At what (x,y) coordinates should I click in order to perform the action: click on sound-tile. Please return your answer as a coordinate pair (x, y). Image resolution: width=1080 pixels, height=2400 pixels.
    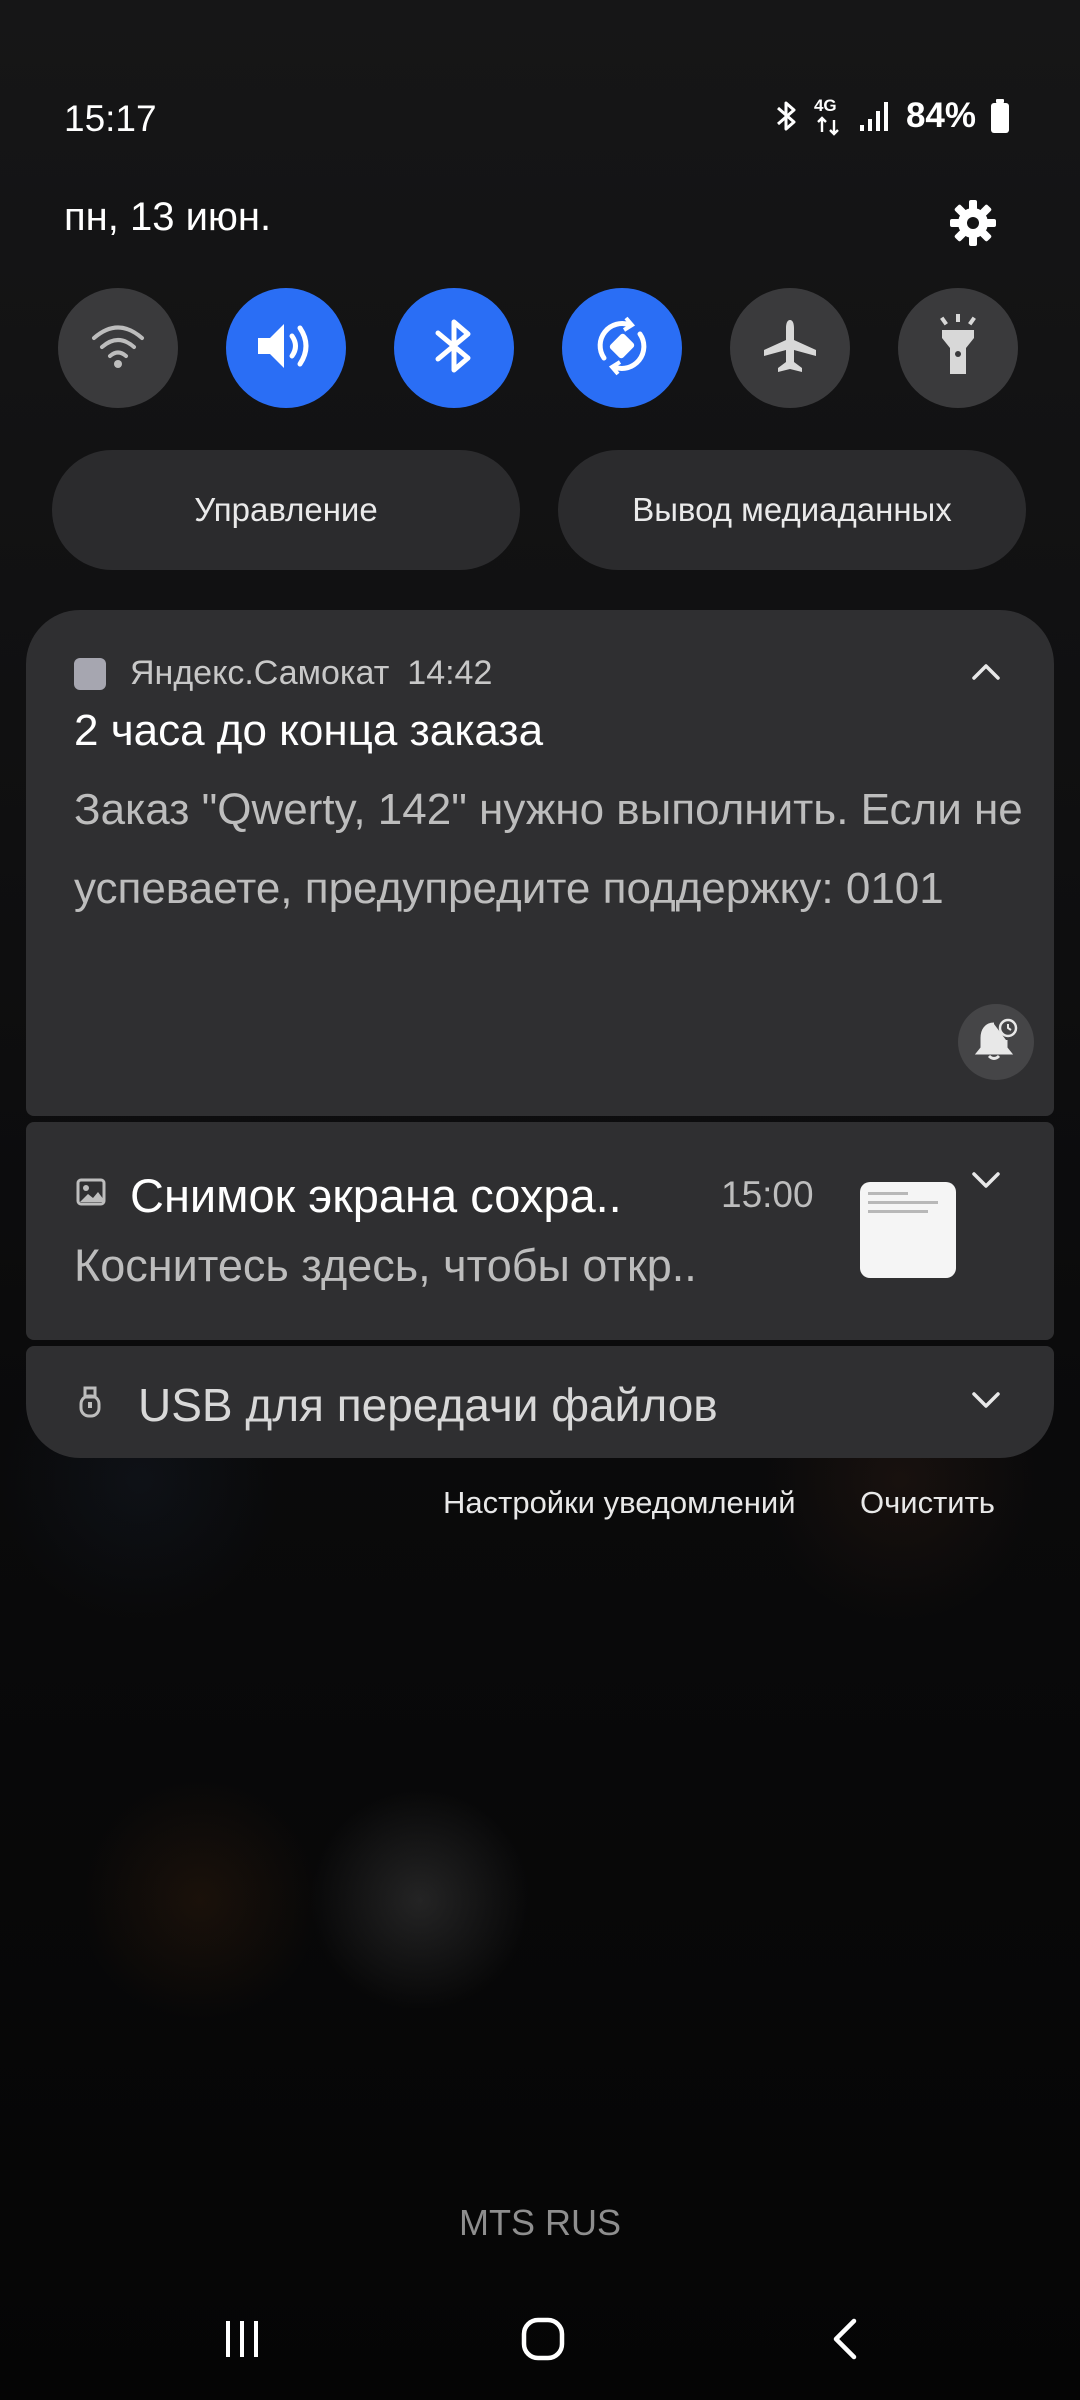
    Looking at the image, I should click on (286, 348).